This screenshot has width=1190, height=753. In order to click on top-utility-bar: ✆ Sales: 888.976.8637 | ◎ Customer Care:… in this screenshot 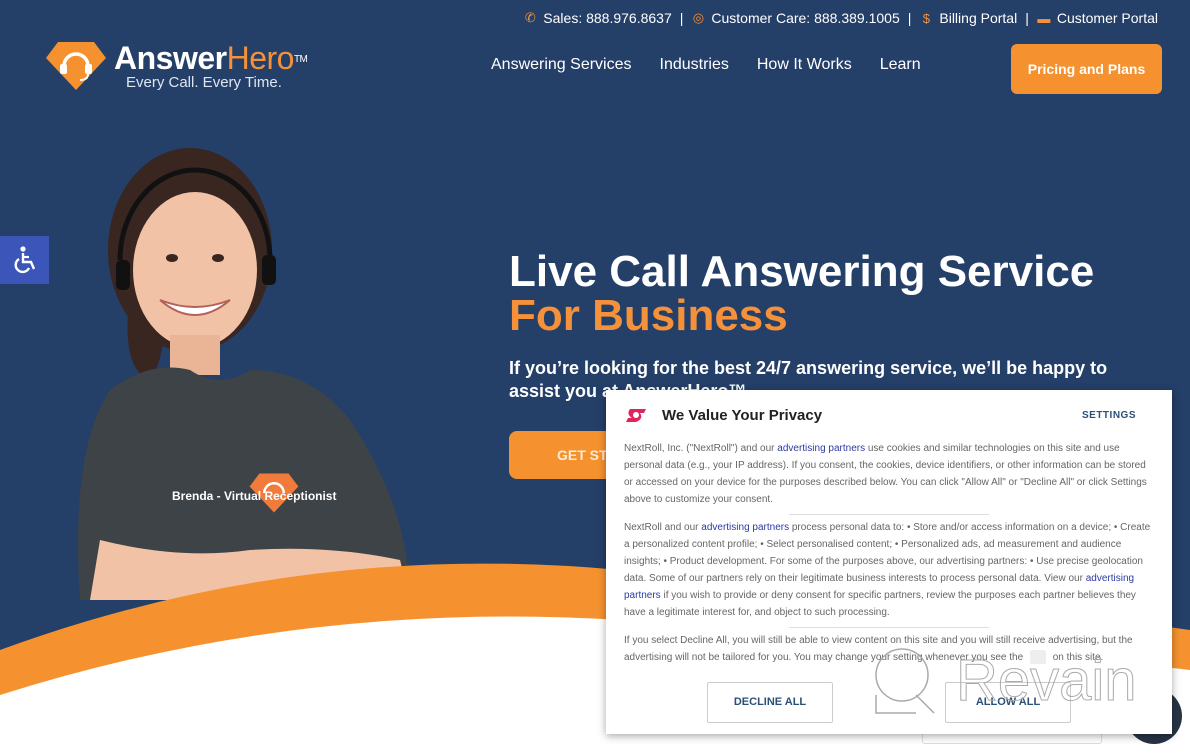, I will do `click(840, 18)`.